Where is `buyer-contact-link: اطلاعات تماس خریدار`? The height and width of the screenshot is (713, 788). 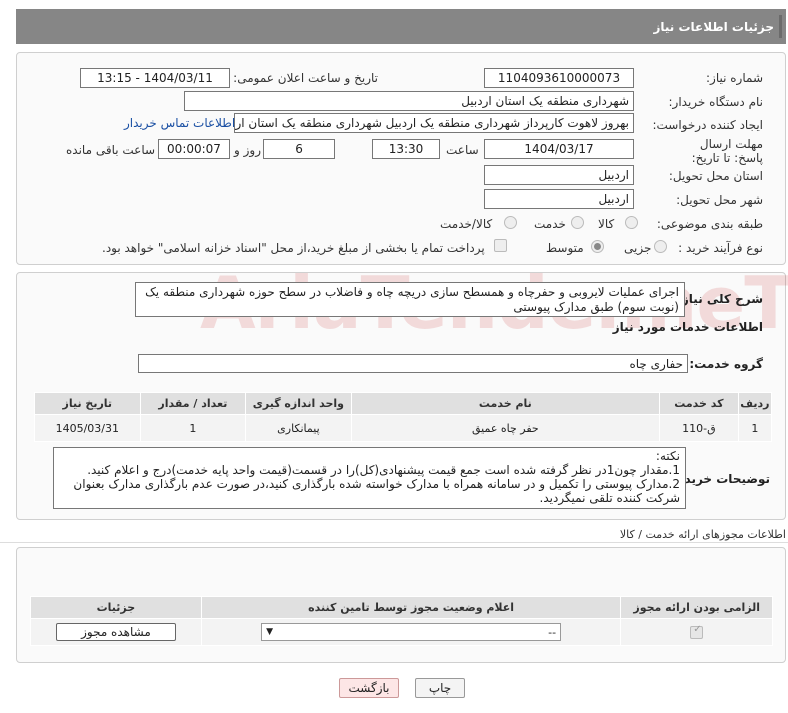 buyer-contact-link: اطلاعات تماس خریدار is located at coordinates (179, 123).